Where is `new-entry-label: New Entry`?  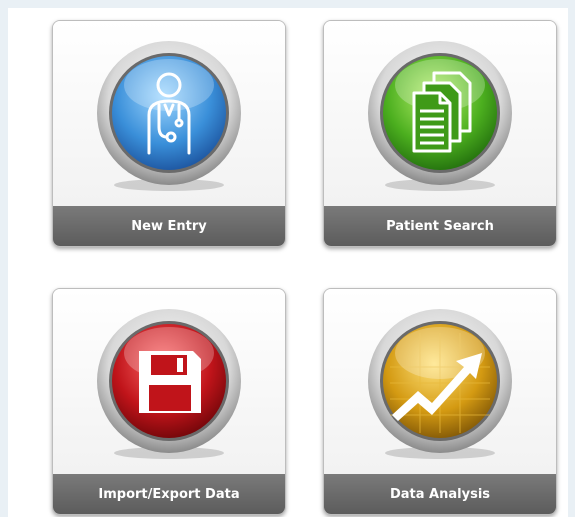
new-entry-label: New Entry is located at coordinates (169, 226).